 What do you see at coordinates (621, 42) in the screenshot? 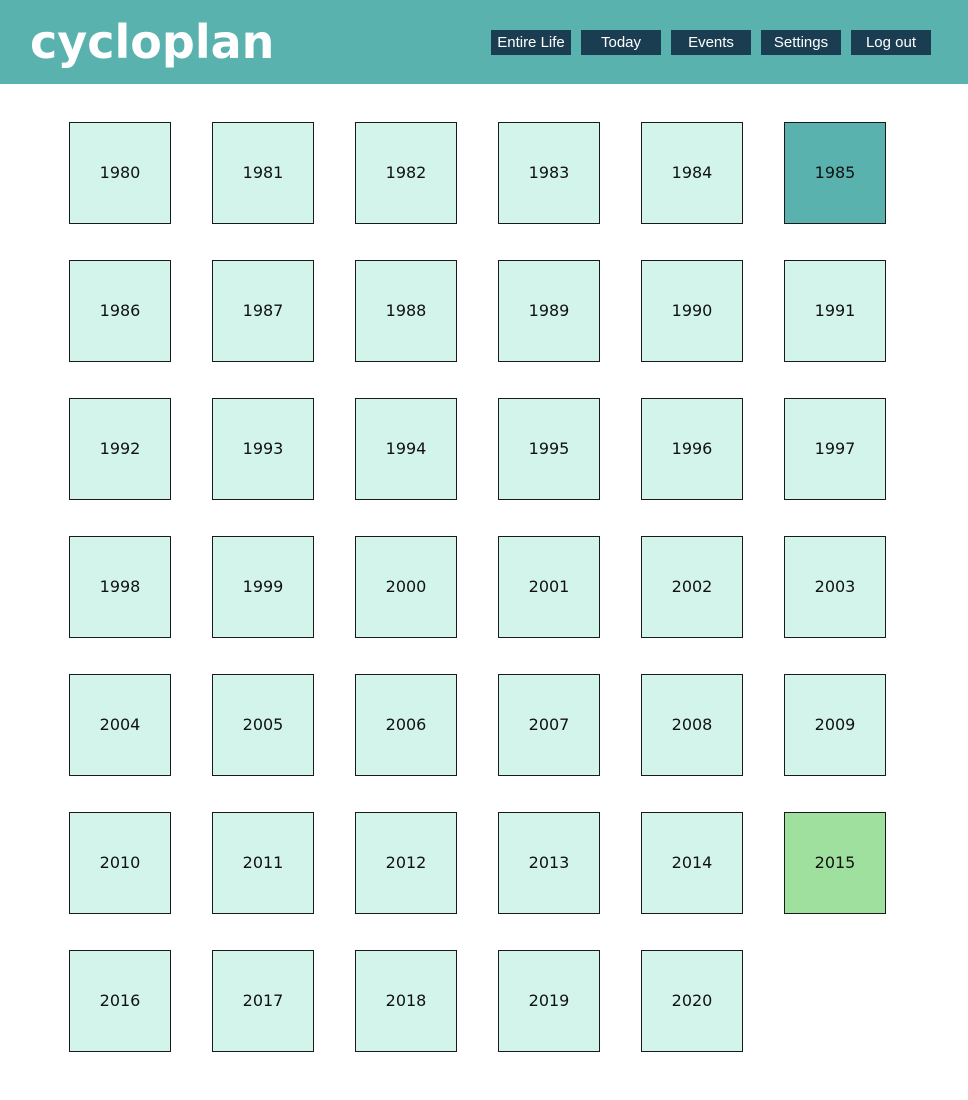
I see `nav-today-button: Today` at bounding box center [621, 42].